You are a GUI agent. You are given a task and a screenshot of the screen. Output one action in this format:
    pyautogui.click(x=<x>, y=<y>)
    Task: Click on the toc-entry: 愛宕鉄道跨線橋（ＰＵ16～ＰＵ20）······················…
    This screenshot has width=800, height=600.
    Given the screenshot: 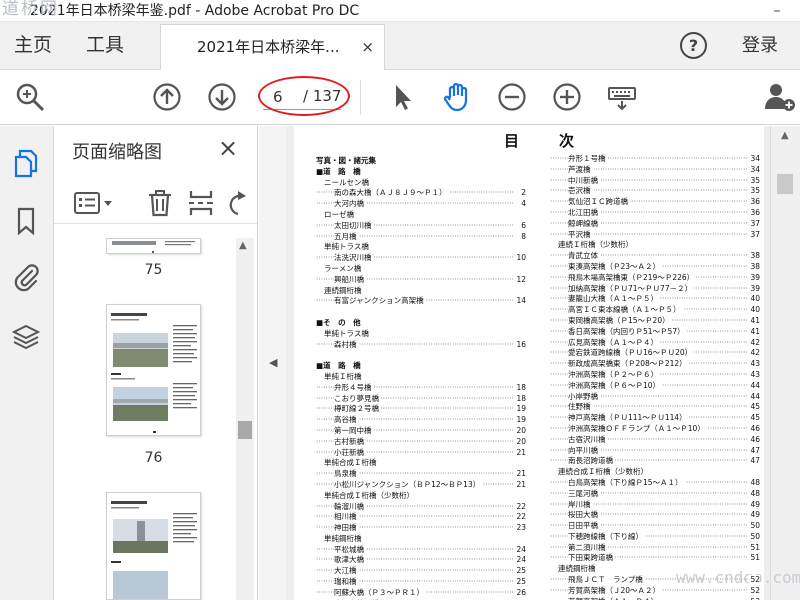 What is the action you would take?
    pyautogui.click(x=655, y=354)
    